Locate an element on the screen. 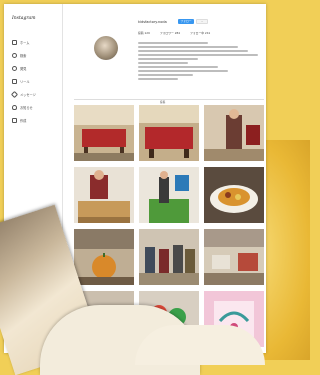  photo-person-standing is located at coordinates (234, 133).